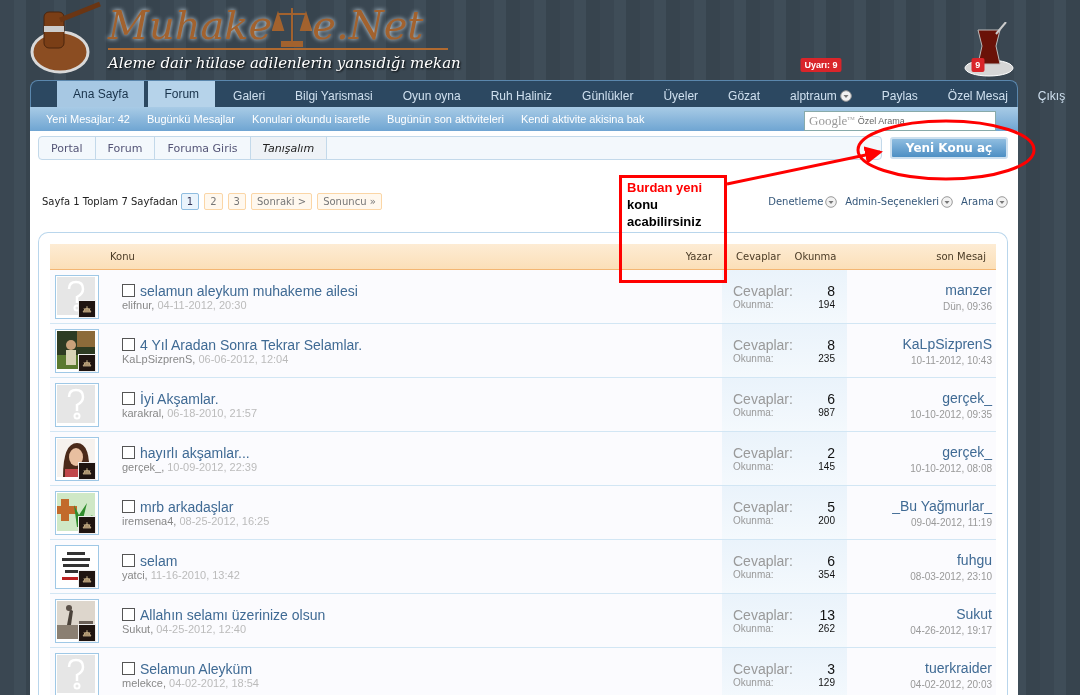  What do you see at coordinates (521, 96) in the screenshot?
I see `nav-tab: Ruh Haliniz` at bounding box center [521, 96].